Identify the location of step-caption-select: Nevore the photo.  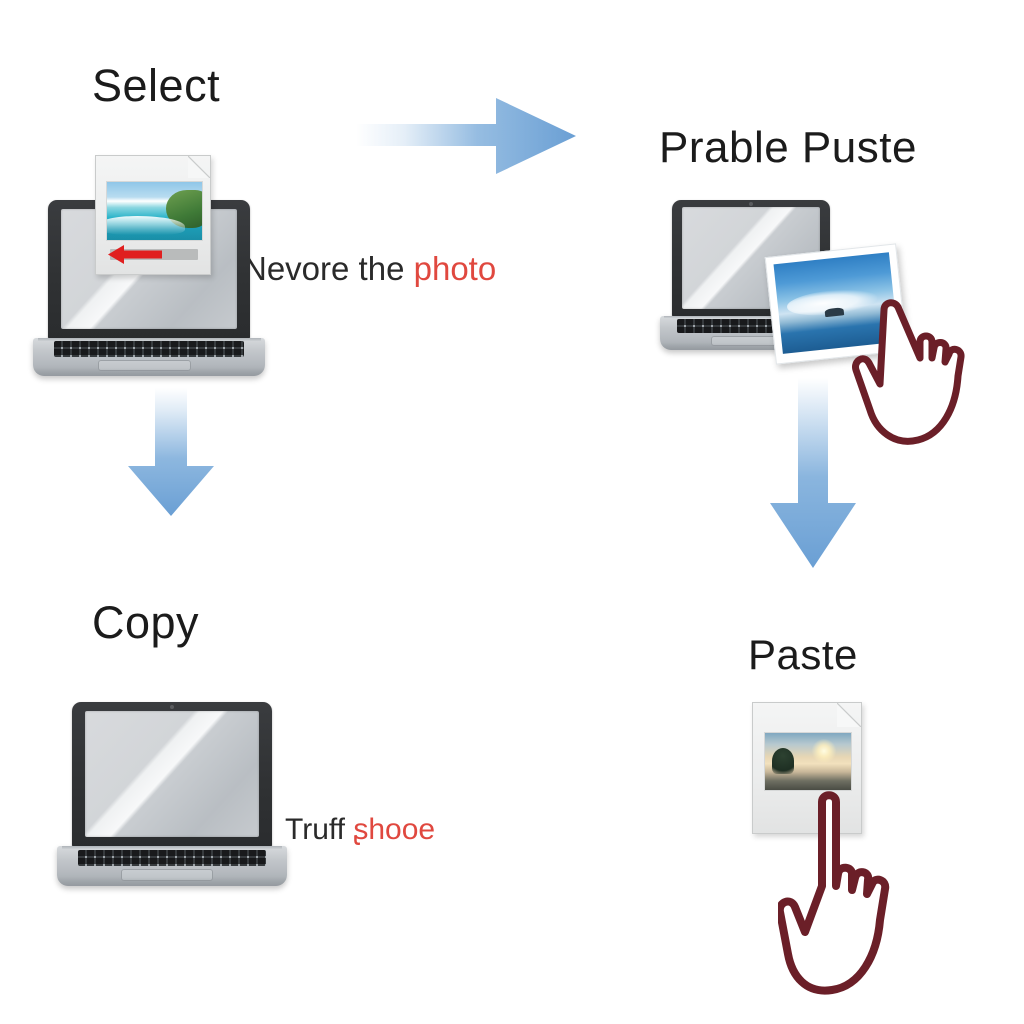
(369, 269).